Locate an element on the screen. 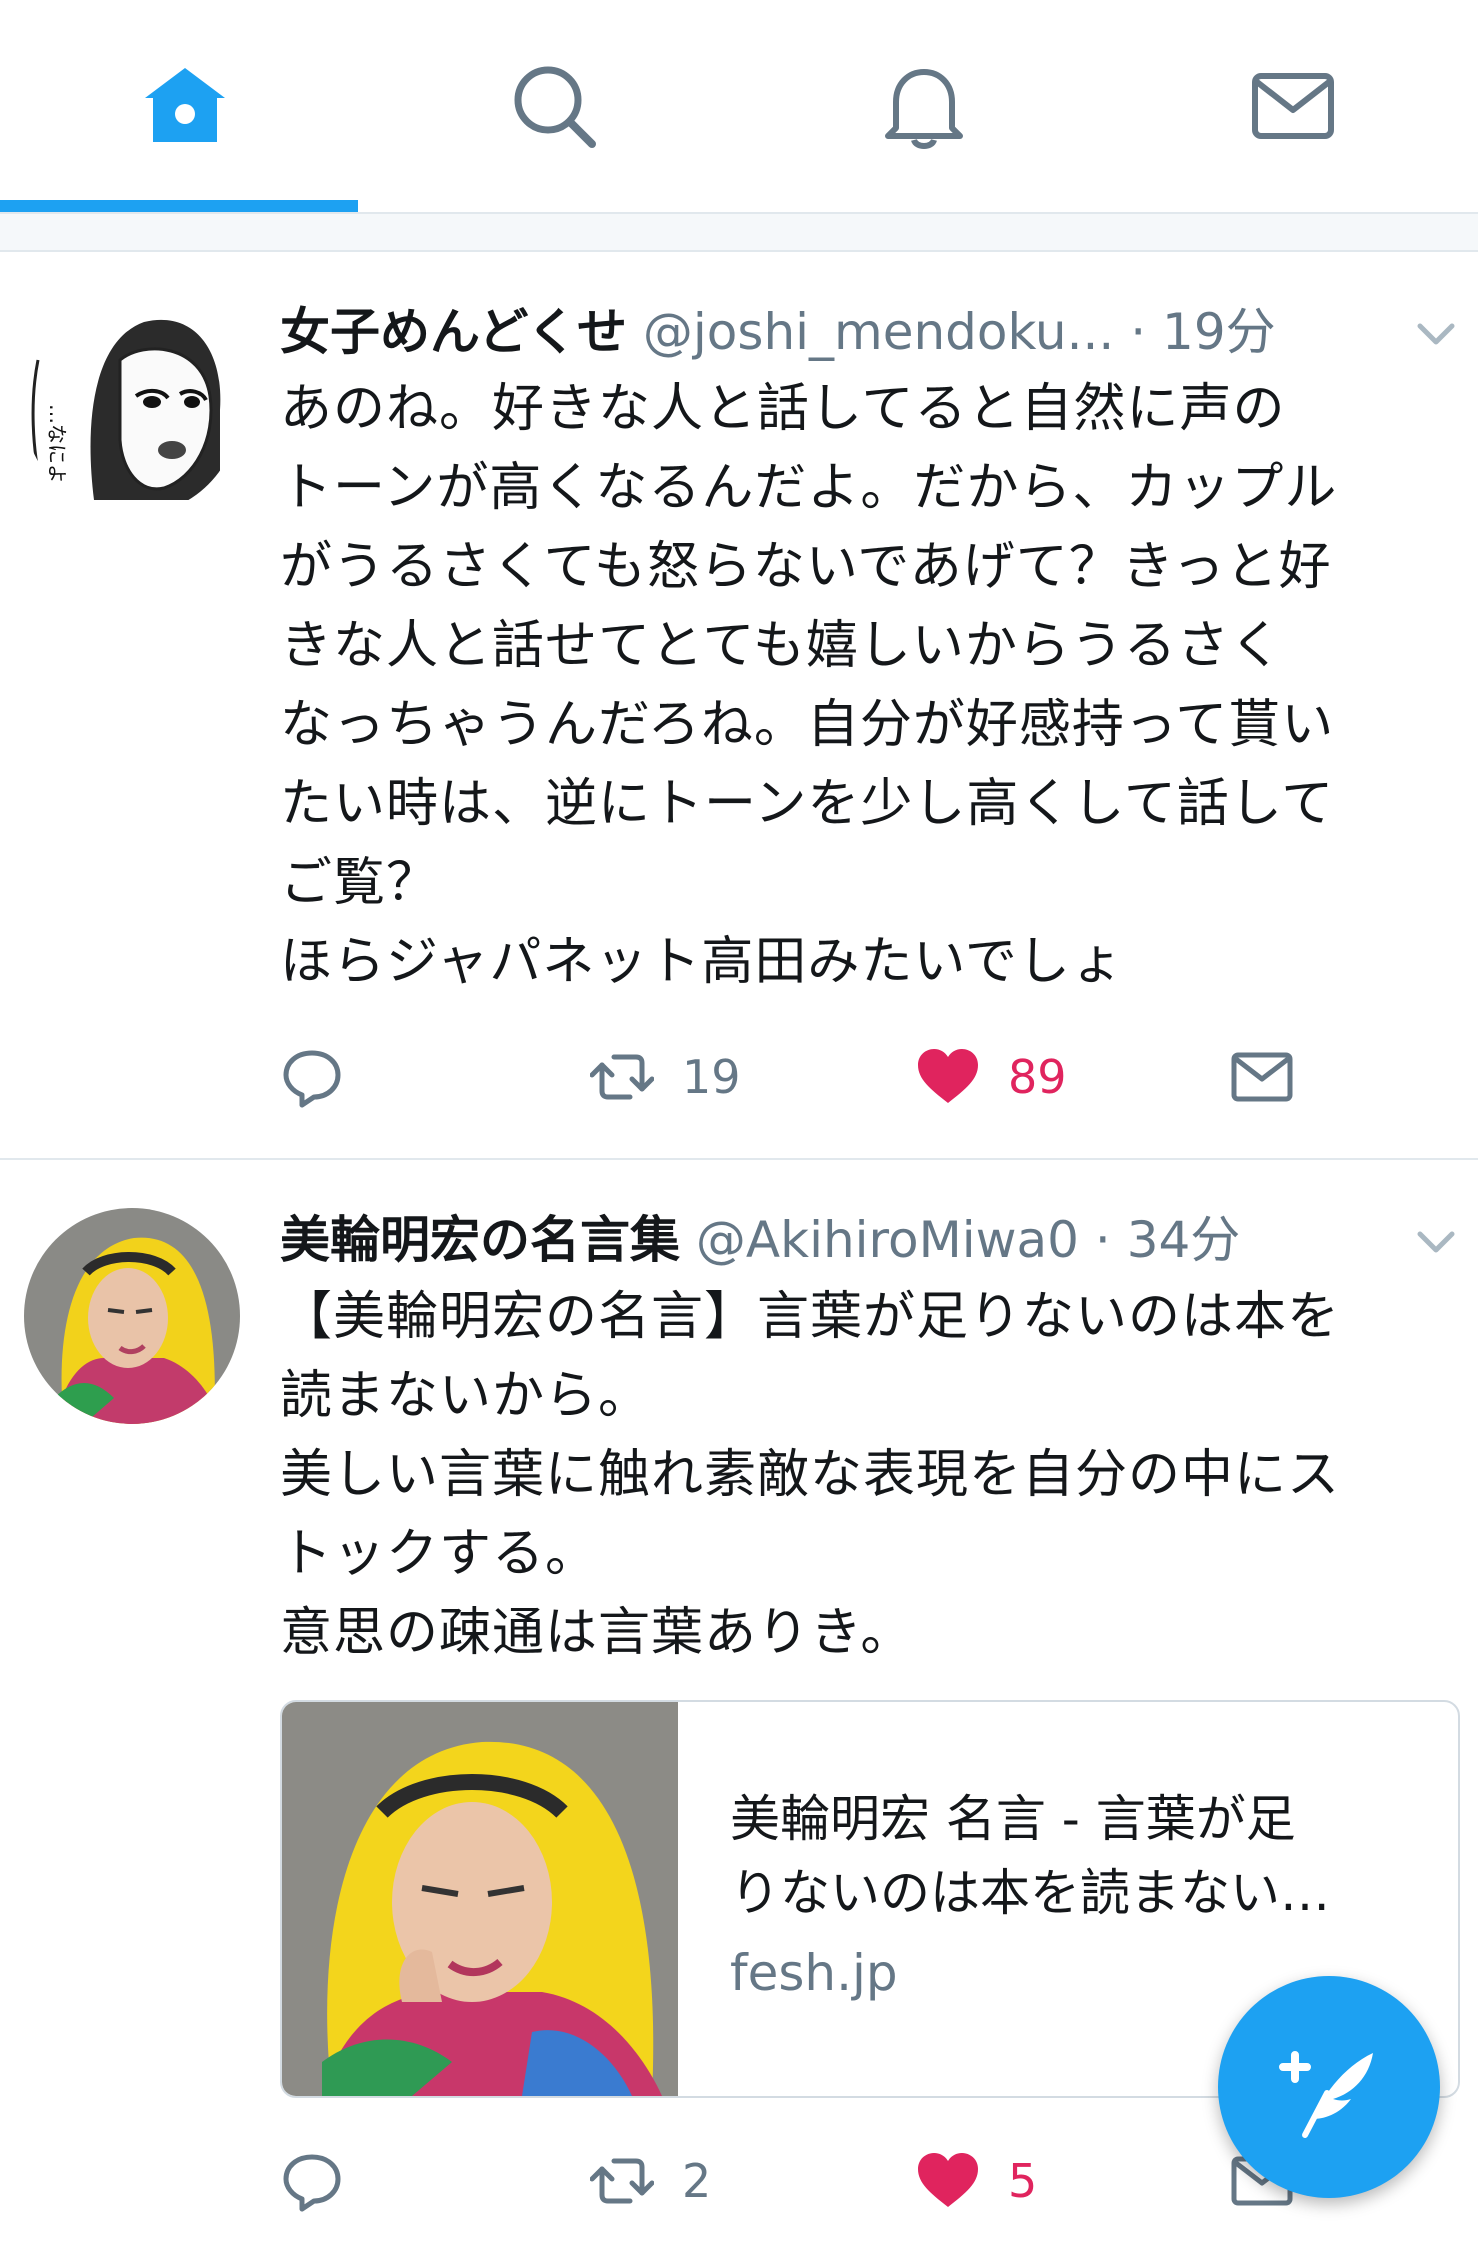 The width and height of the screenshot is (1478, 2256). timestamp: 19分 is located at coordinates (1219, 332).